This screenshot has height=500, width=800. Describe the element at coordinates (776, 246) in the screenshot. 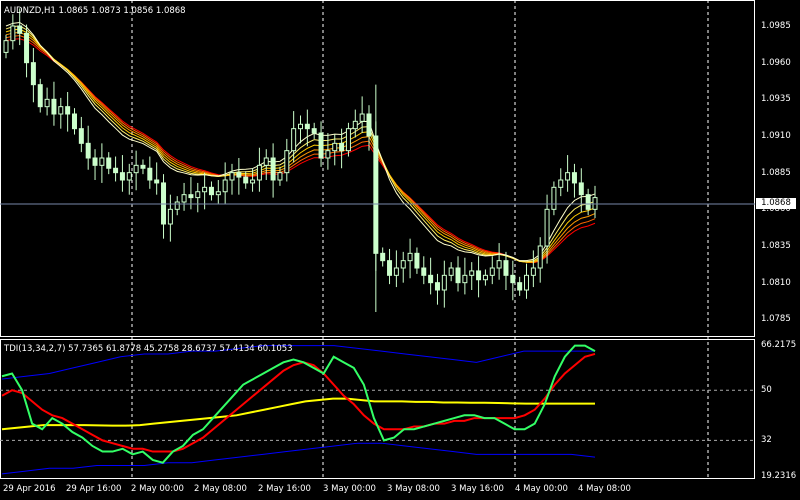

I see `price-tick-label: 1.0835` at that location.